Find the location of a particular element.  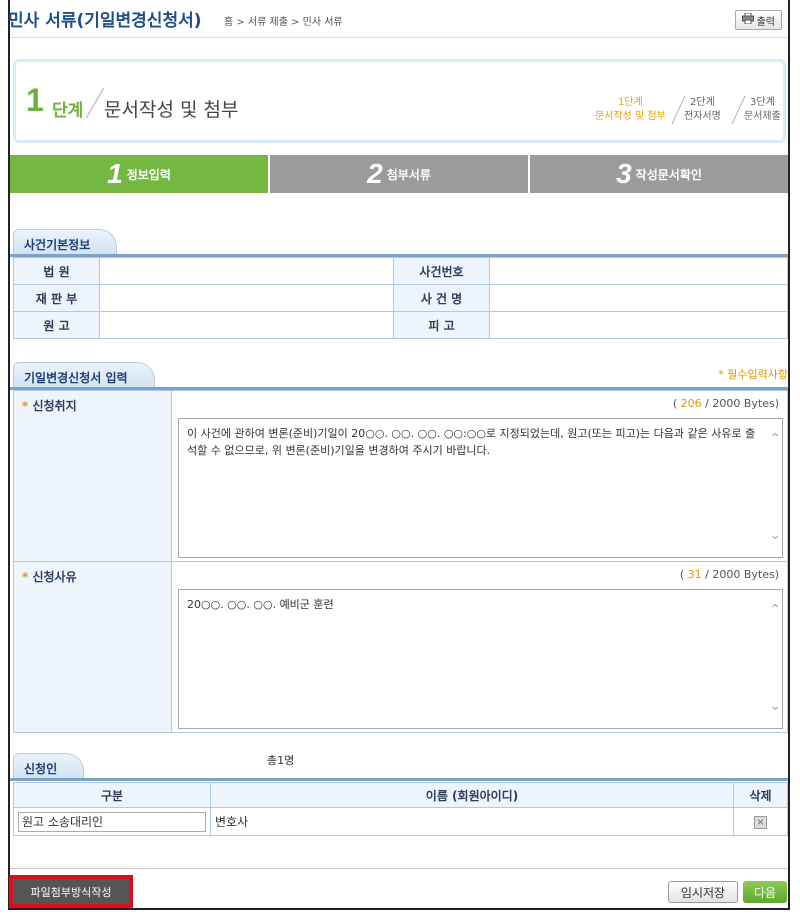

step-tabs: 1 정보입력 2 첨부서류 3 작성문서확인 is located at coordinates (399, 174).